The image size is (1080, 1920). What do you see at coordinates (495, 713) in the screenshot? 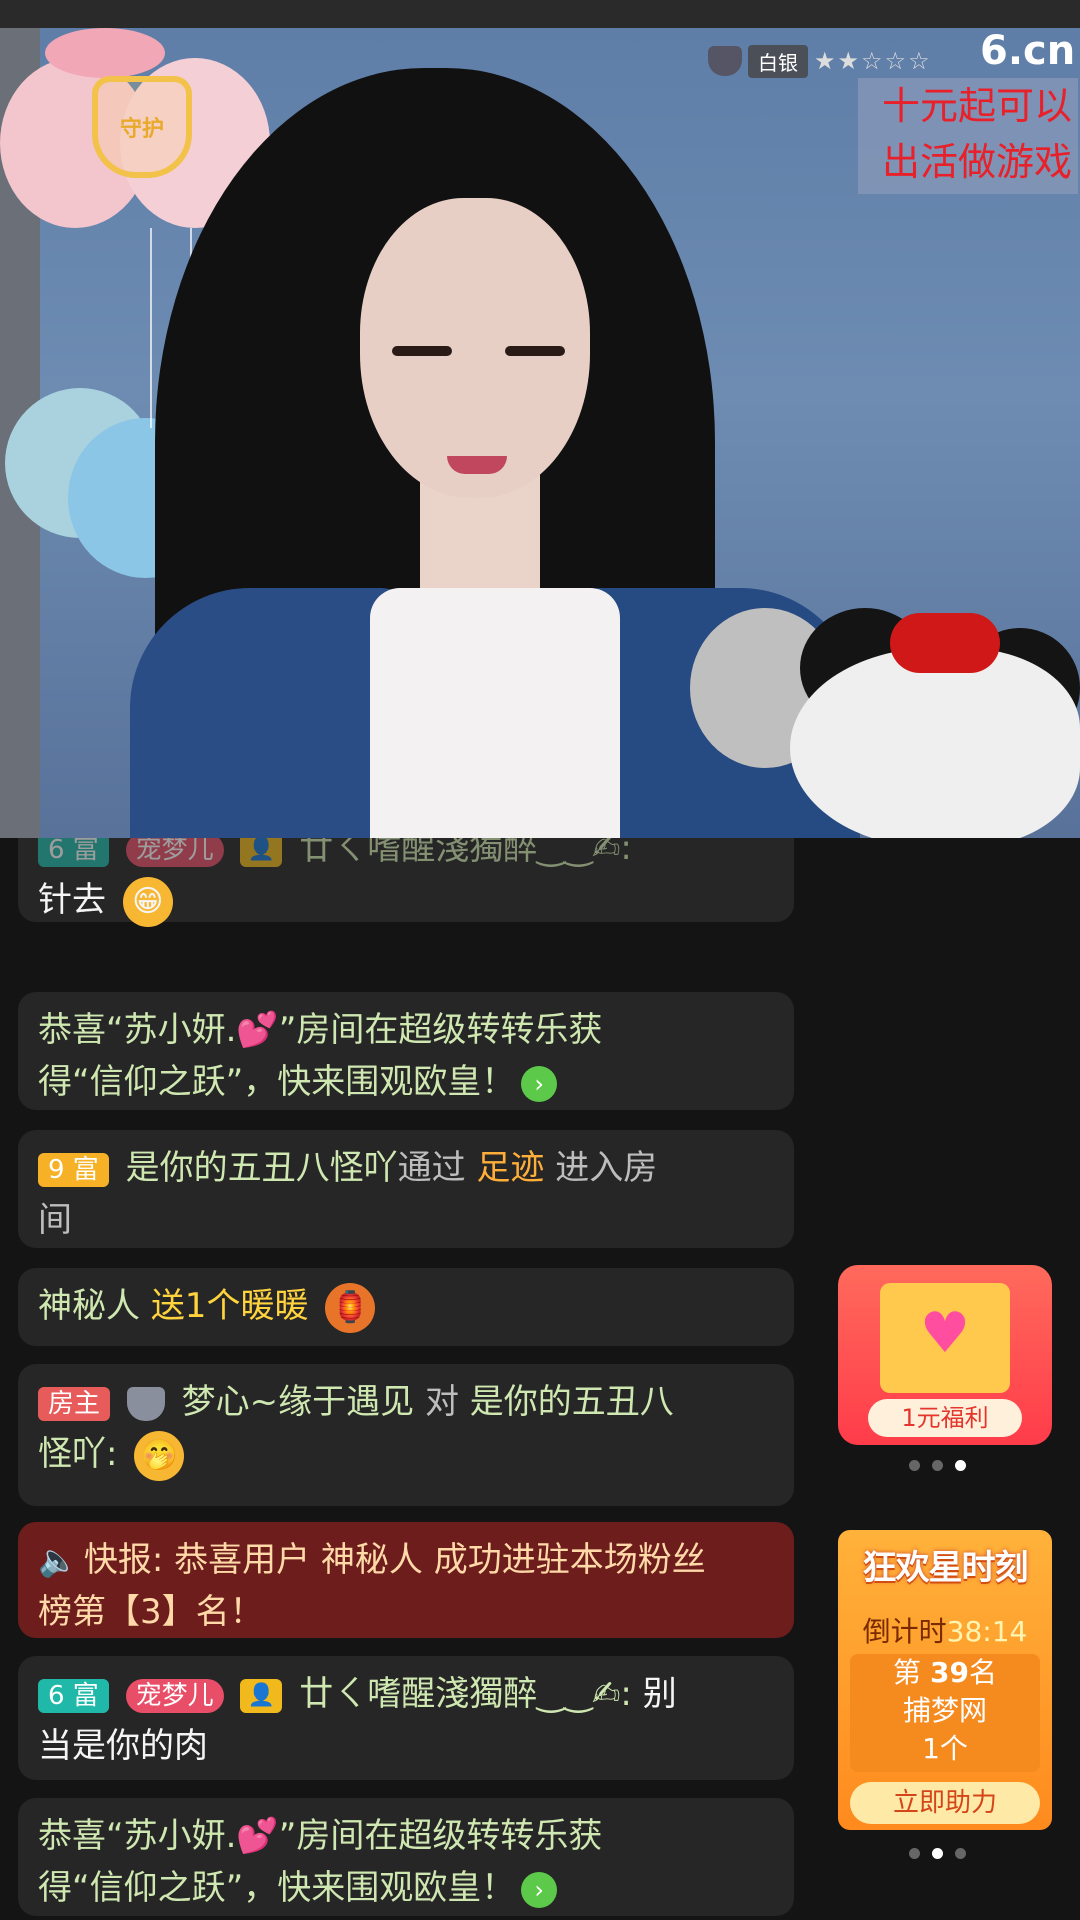
I see `white-shirt` at bounding box center [495, 713].